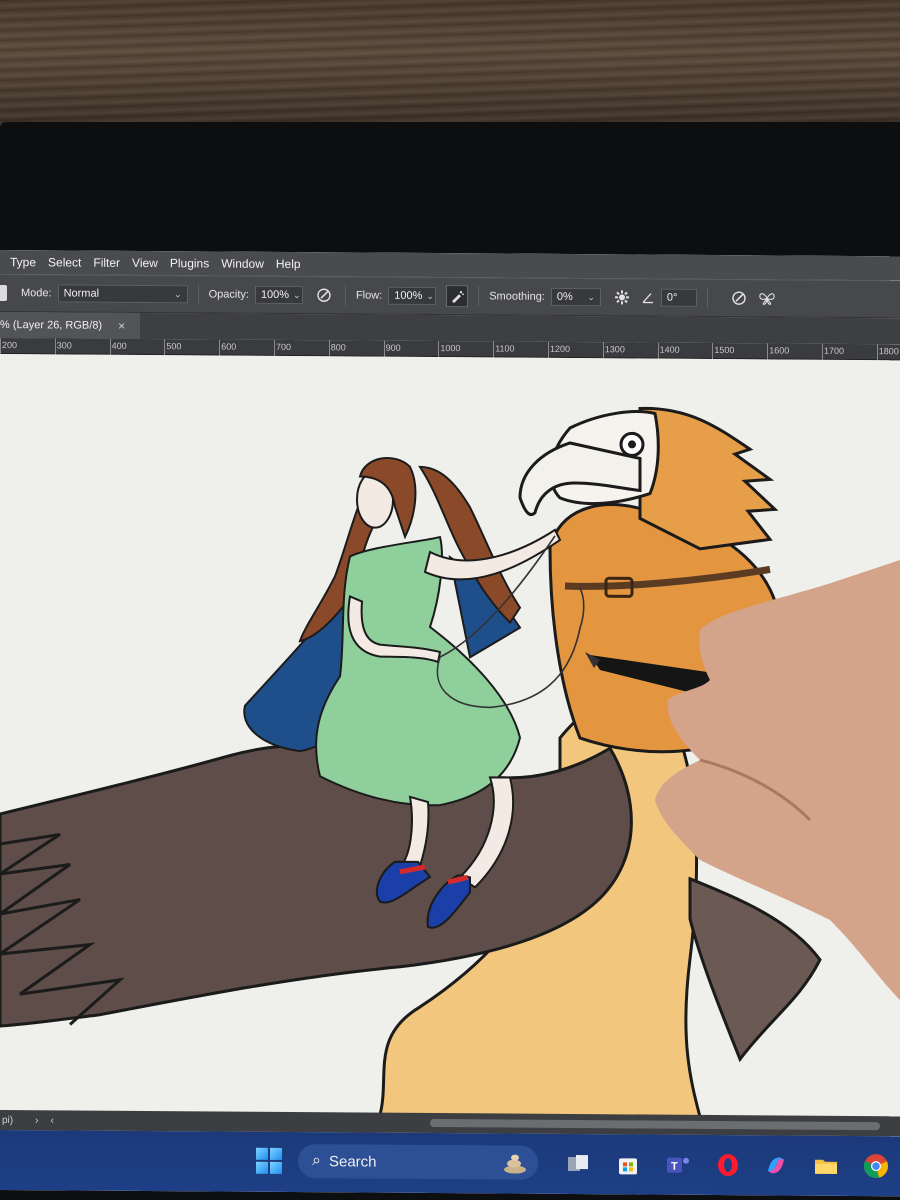 Image resolution: width=900 pixels, height=1200 pixels. Describe the element at coordinates (51, 325) in the screenshot. I see `document-title: % (Layer 26, RGB/8)` at that location.